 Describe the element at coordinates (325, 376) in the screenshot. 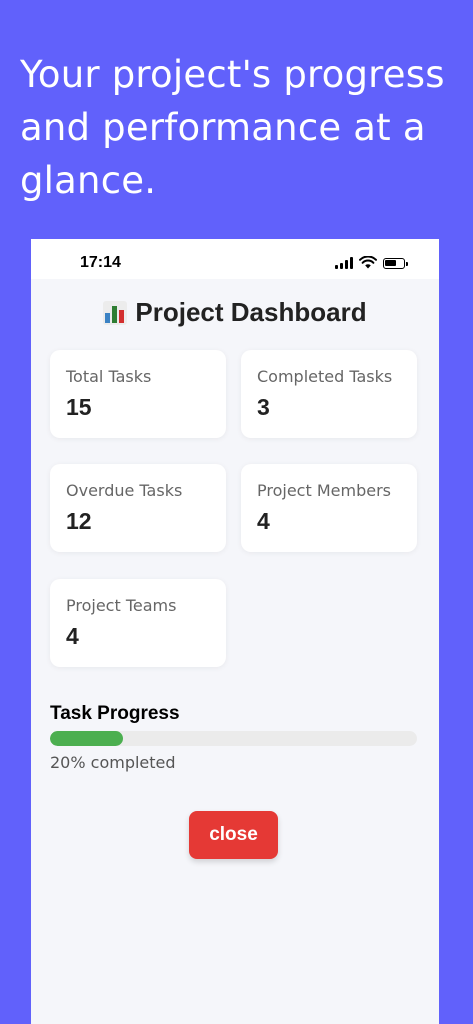

I see `stat-label: Completed Tasks` at that location.